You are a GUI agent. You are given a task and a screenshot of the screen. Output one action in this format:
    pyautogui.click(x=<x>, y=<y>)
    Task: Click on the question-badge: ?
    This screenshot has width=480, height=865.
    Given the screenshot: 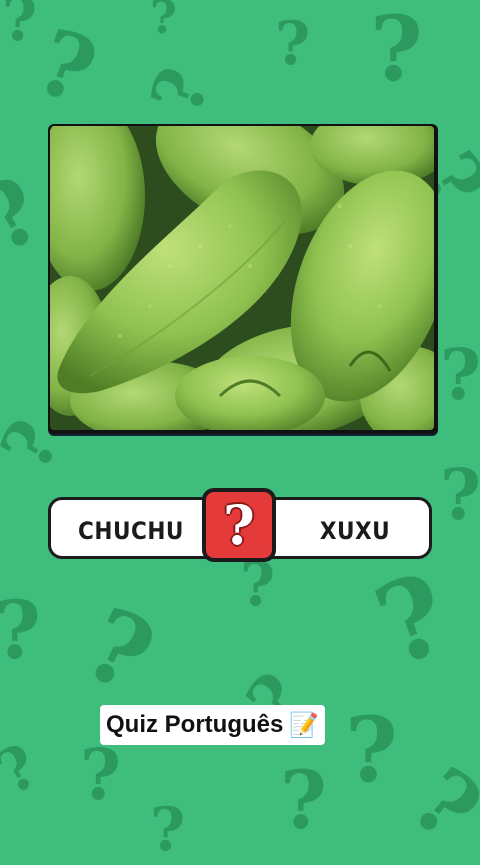 What is the action you would take?
    pyautogui.click(x=239, y=525)
    